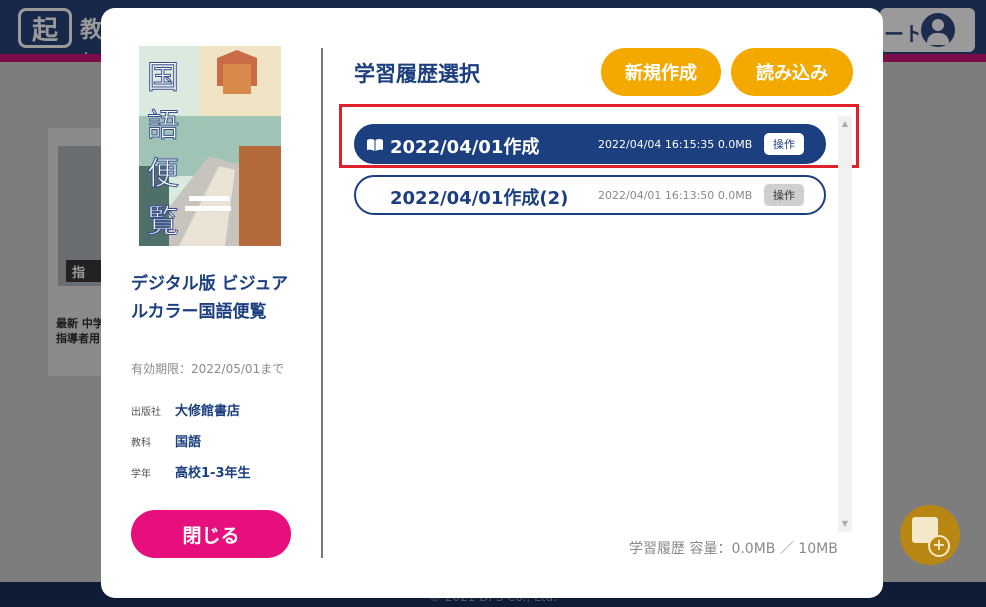 The image size is (986, 607). I want to click on cover-glyph: 覧, so click(163, 221).